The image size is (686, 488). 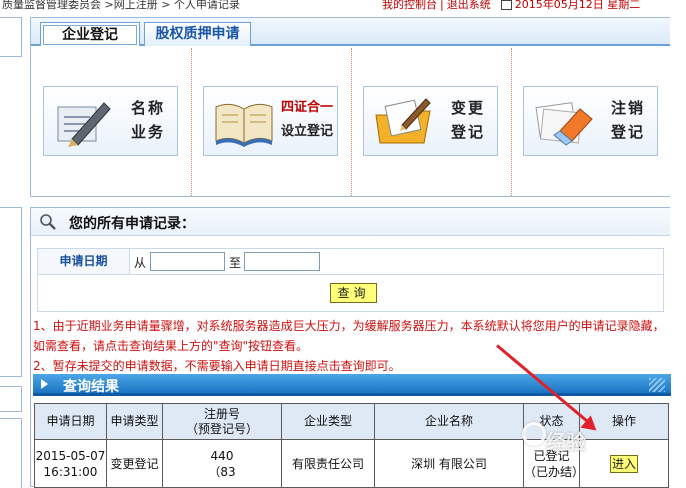 What do you see at coordinates (566, 442) in the screenshot?
I see `watermark-text: 经验` at bounding box center [566, 442].